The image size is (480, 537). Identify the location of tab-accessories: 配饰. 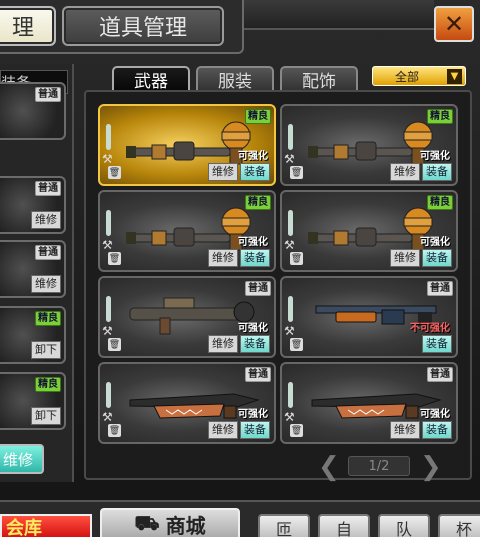
(319, 79).